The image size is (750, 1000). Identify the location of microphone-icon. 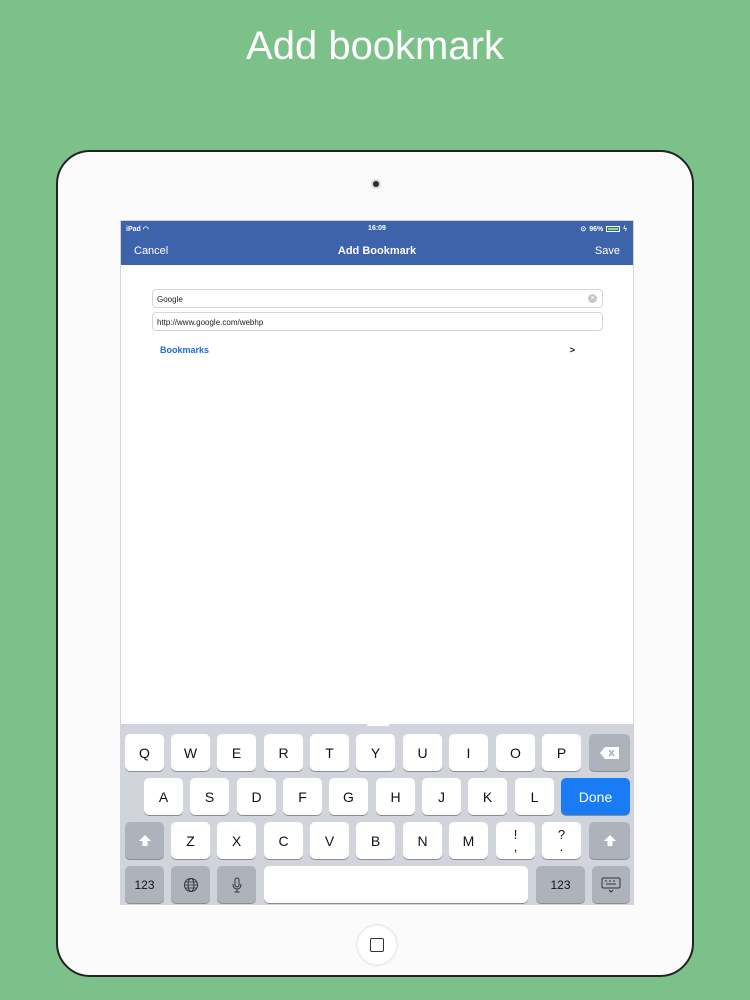
(236, 884).